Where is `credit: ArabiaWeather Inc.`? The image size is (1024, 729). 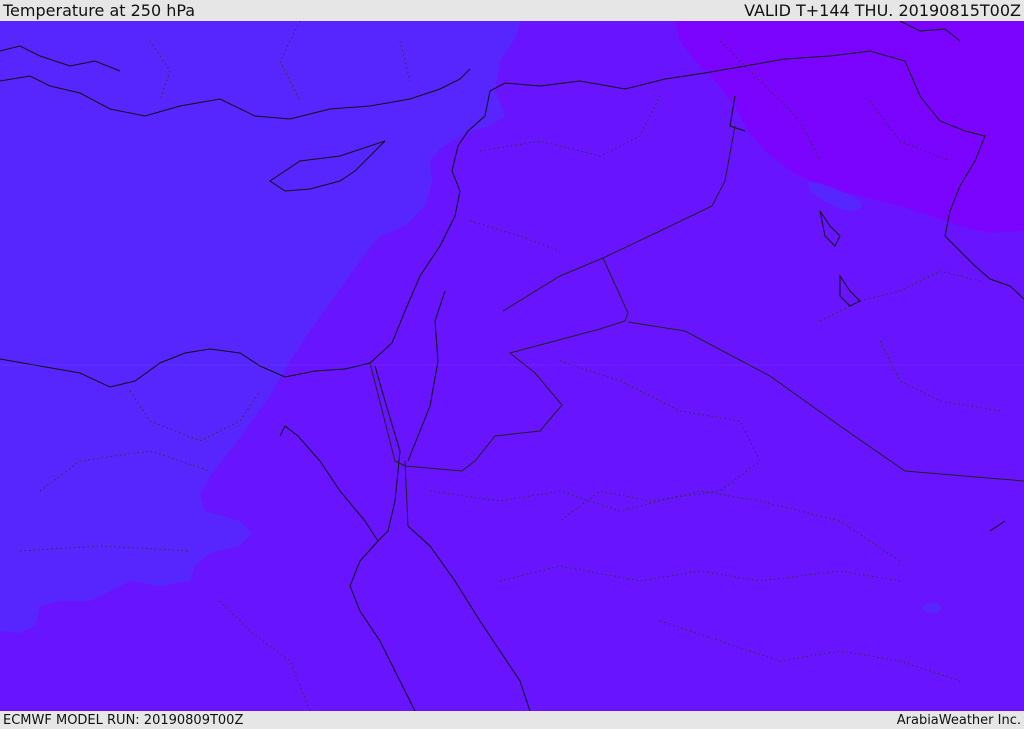
credit: ArabiaWeather Inc. is located at coordinates (958, 720).